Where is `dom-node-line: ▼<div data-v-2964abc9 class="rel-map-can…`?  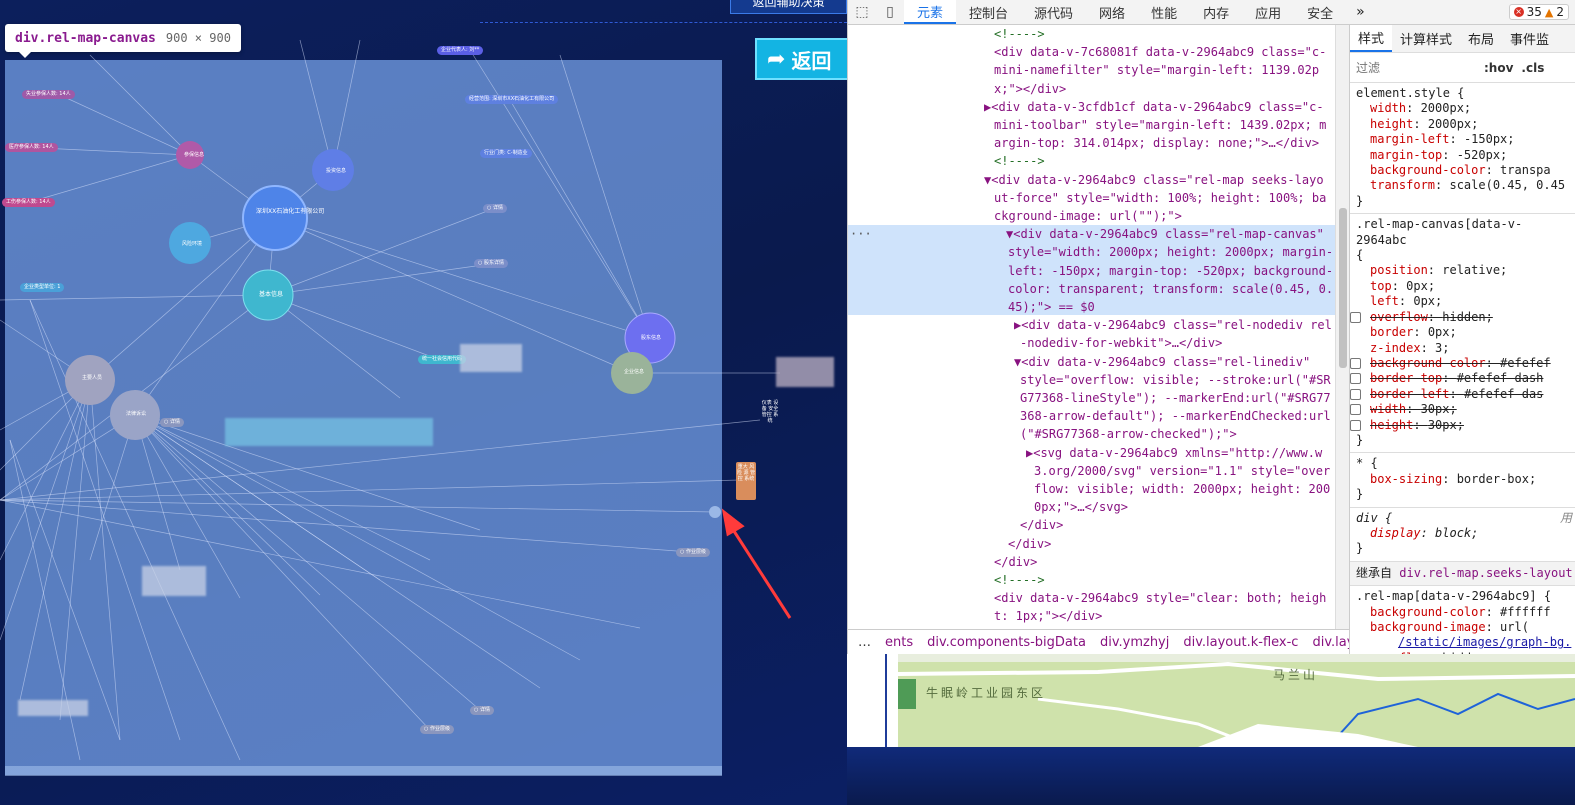 dom-node-line: ▼<div data-v-2964abc9 class="rel-map-can… is located at coordinates (1165, 234).